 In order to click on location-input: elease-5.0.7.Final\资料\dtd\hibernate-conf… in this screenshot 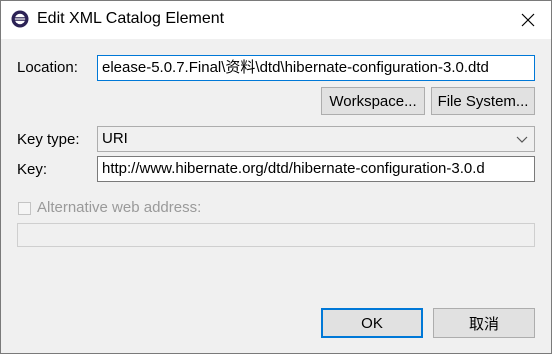, I will do `click(316, 68)`.